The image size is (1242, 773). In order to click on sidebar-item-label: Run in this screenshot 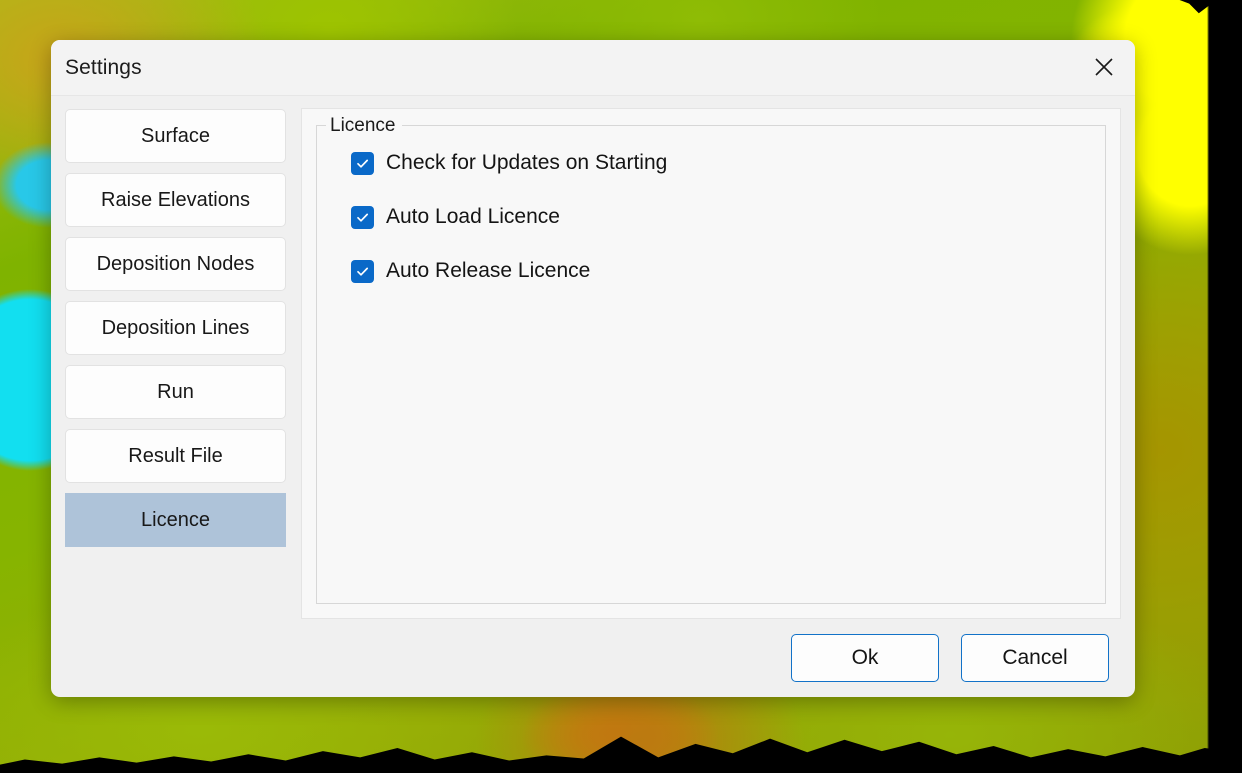, I will do `click(175, 391)`.